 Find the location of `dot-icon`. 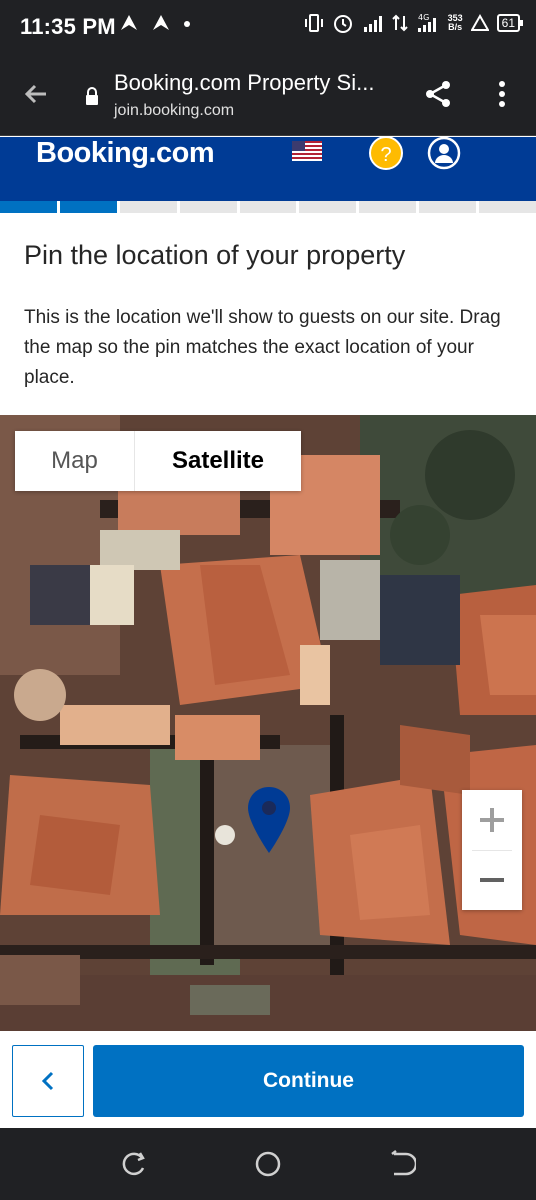

dot-icon is located at coordinates (187, 24).